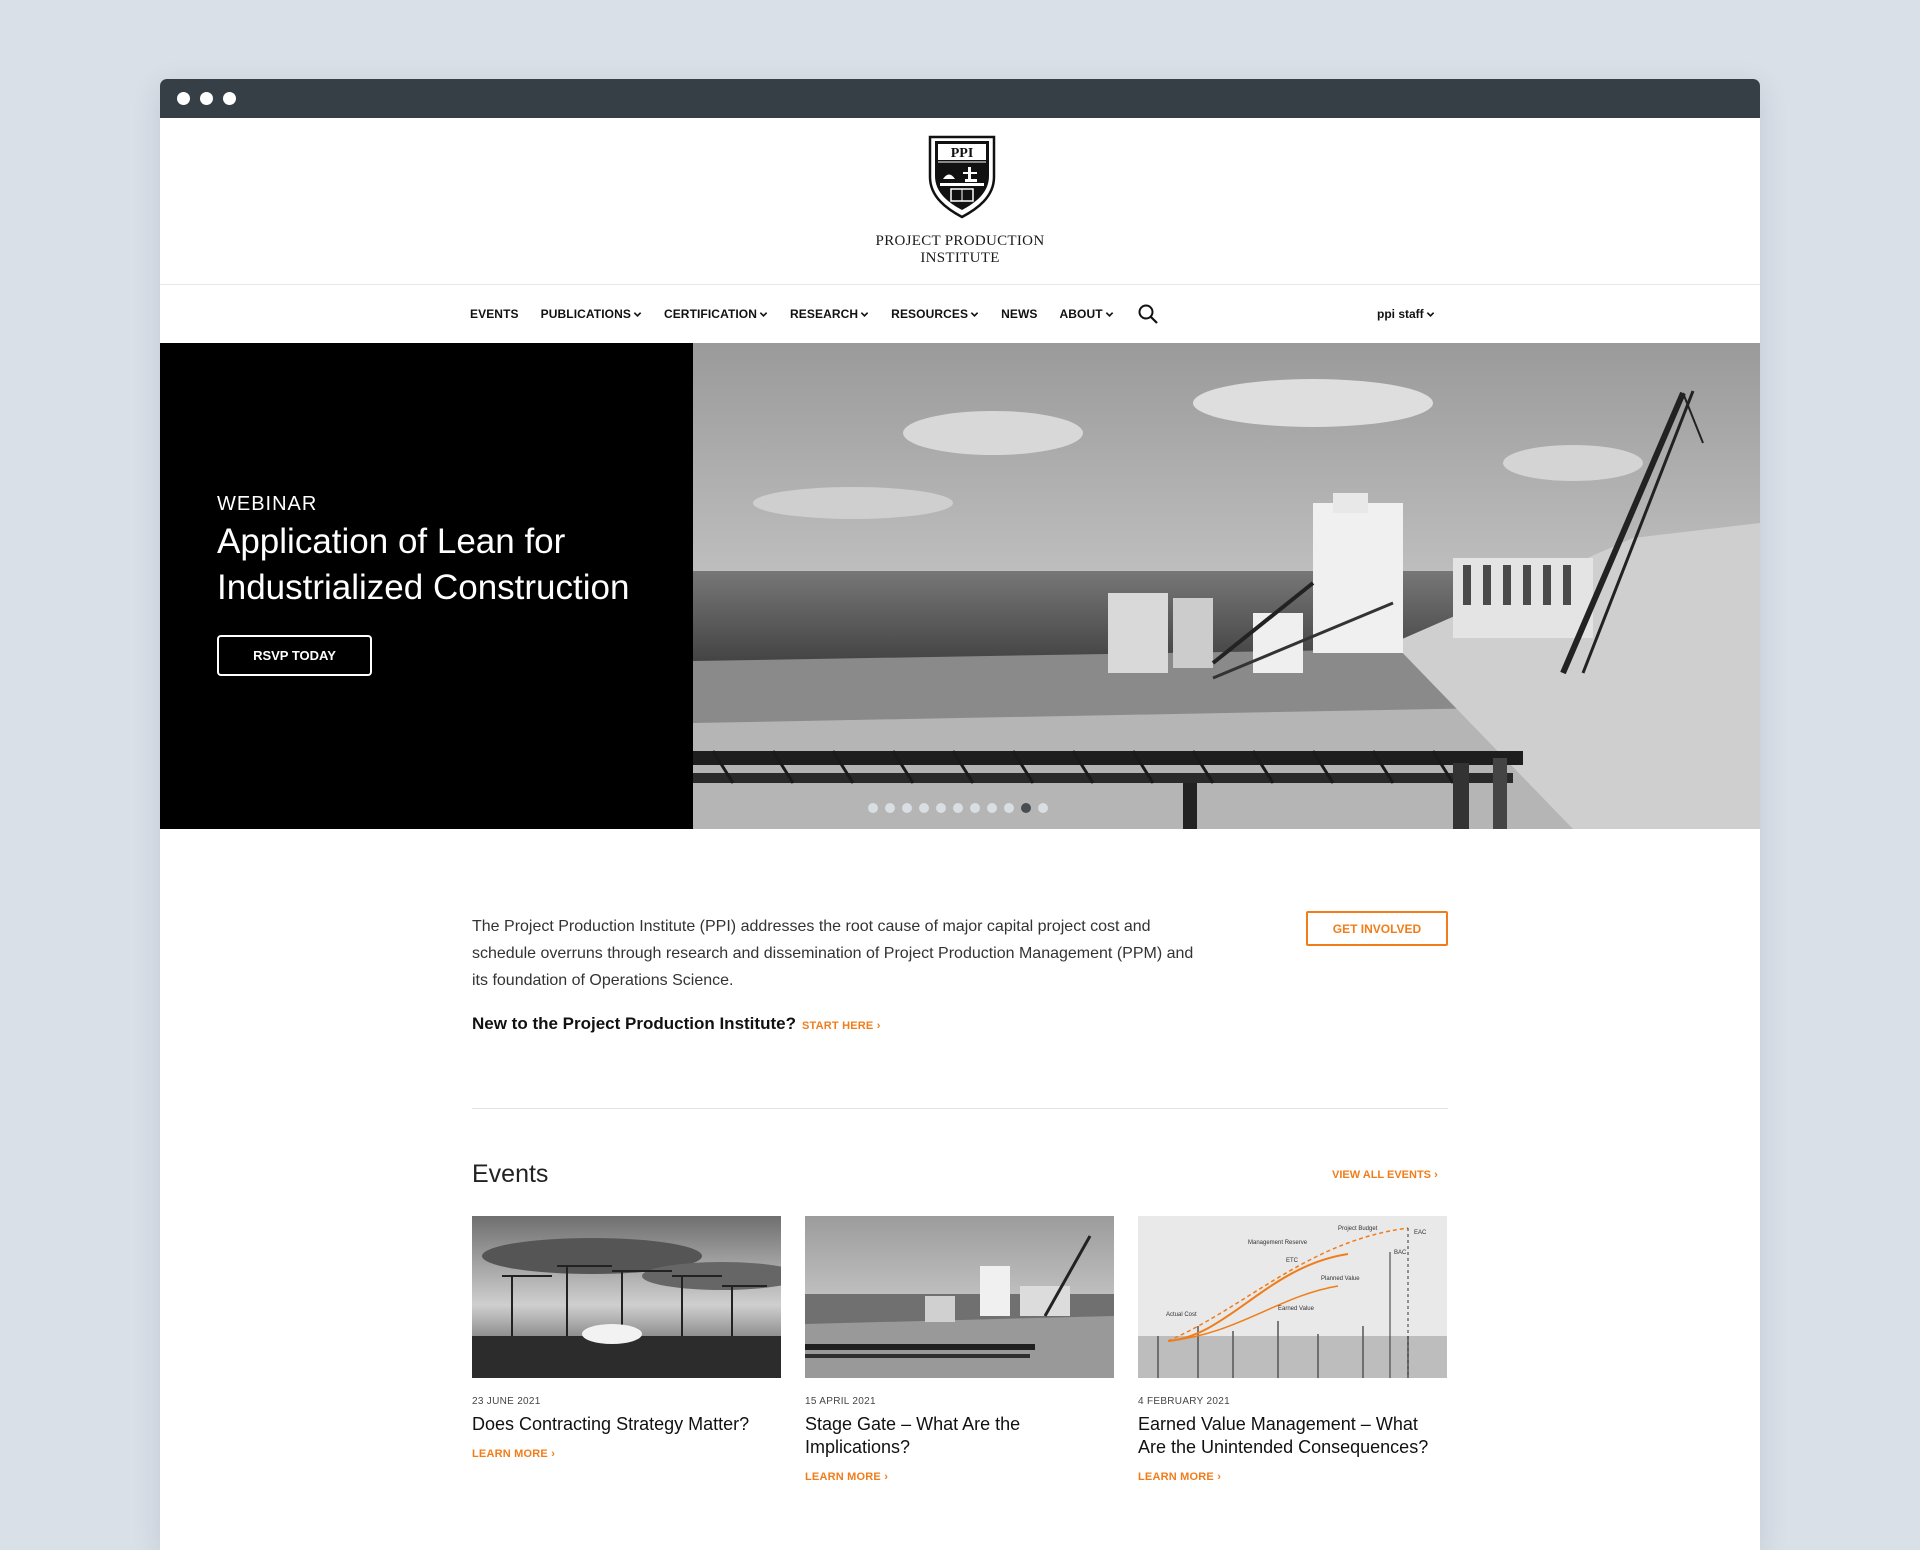  Describe the element at coordinates (962, 177) in the screenshot. I see `ppi-crest-logo: PPI` at that location.